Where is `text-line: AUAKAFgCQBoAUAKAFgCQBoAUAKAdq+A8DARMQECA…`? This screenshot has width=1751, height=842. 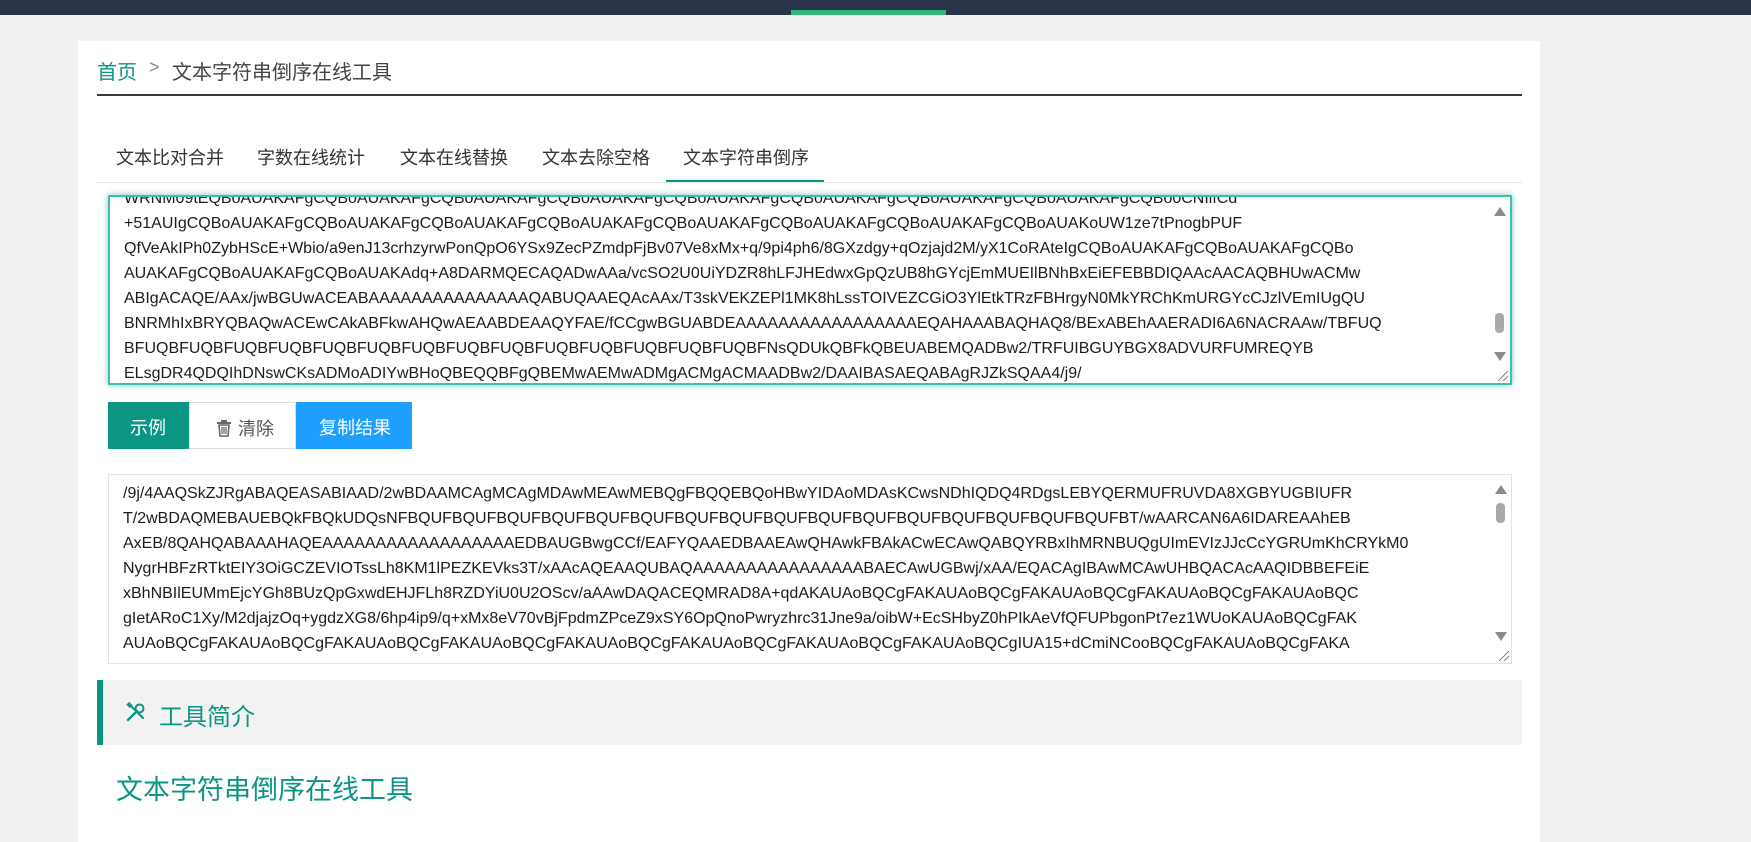
text-line: AUAKAFgCQBoAUAKAFgCQBoAUAKAdq+A8DARMQECA… is located at coordinates (742, 273).